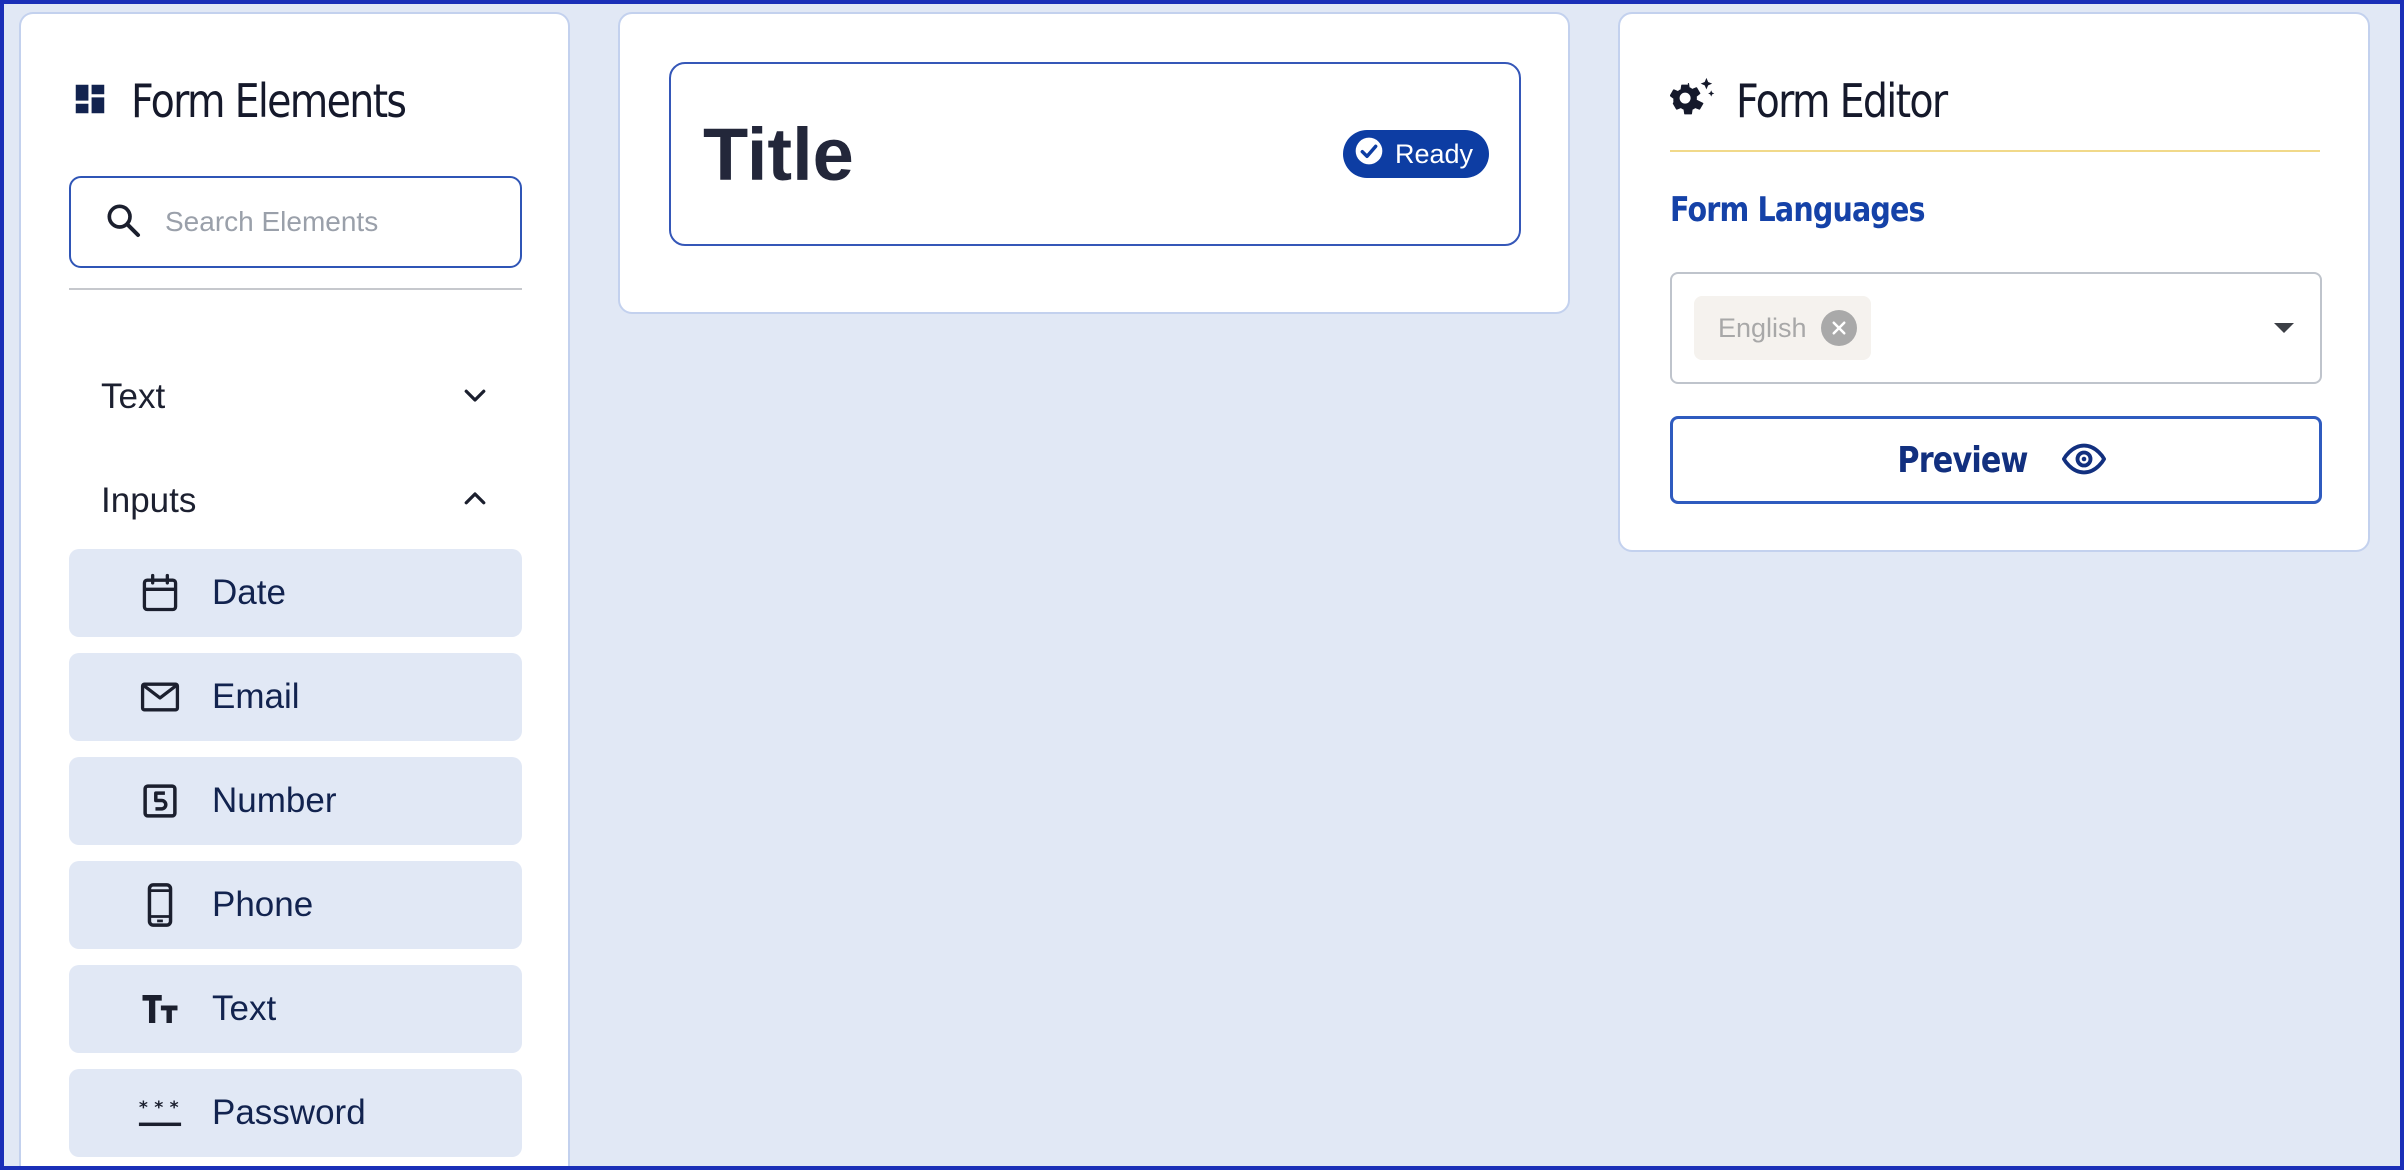  Describe the element at coordinates (1692, 101) in the screenshot. I see `settings-sparkle-icon` at that location.